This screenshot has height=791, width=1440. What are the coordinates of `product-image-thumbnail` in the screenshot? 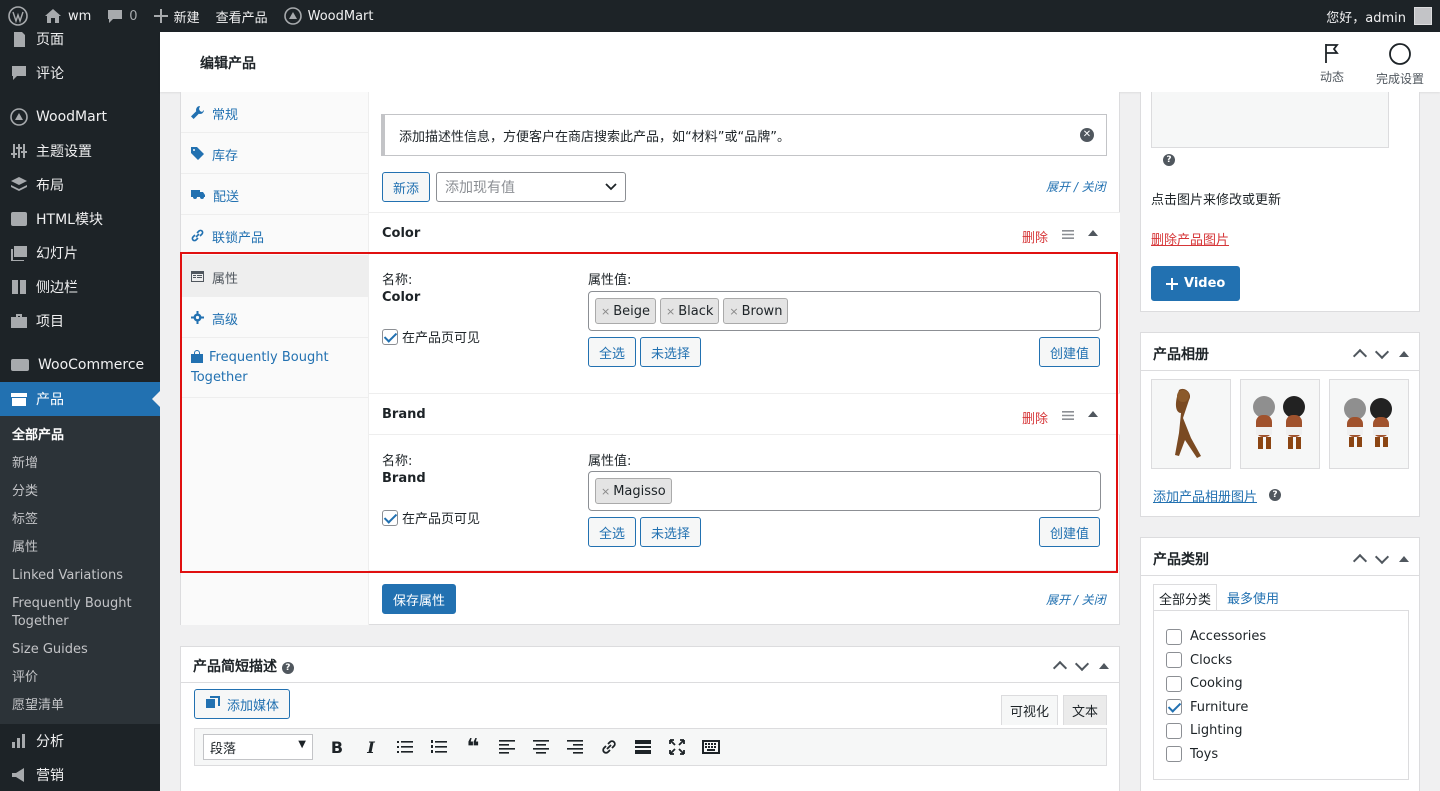 It's located at (1270, 120).